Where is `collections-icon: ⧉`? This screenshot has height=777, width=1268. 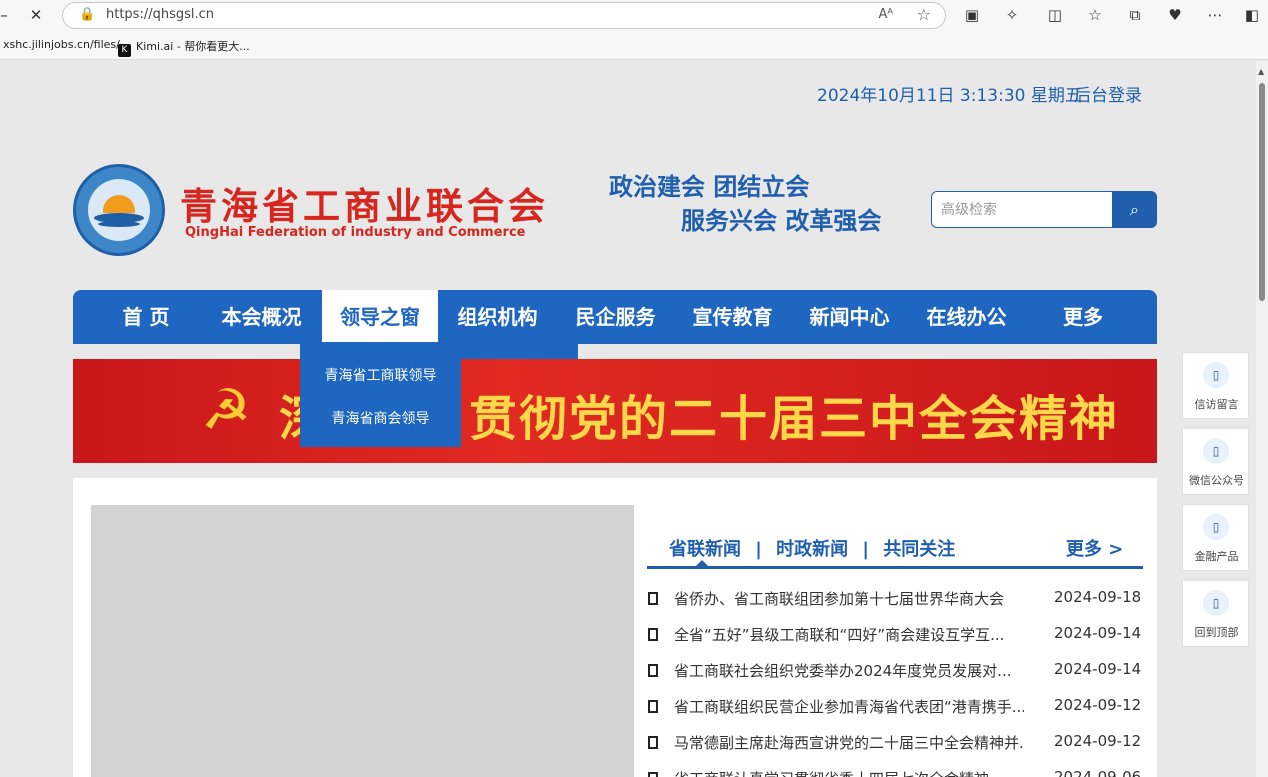
collections-icon: ⧉ is located at coordinates (1135, 15).